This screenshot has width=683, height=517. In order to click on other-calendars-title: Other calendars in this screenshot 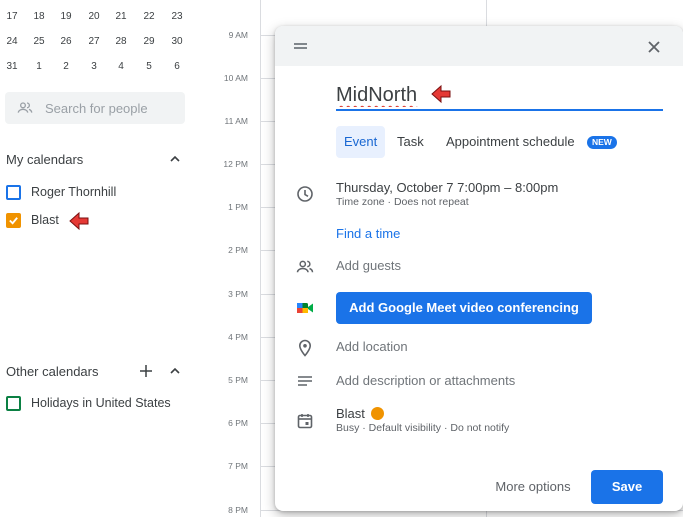, I will do `click(52, 371)`.